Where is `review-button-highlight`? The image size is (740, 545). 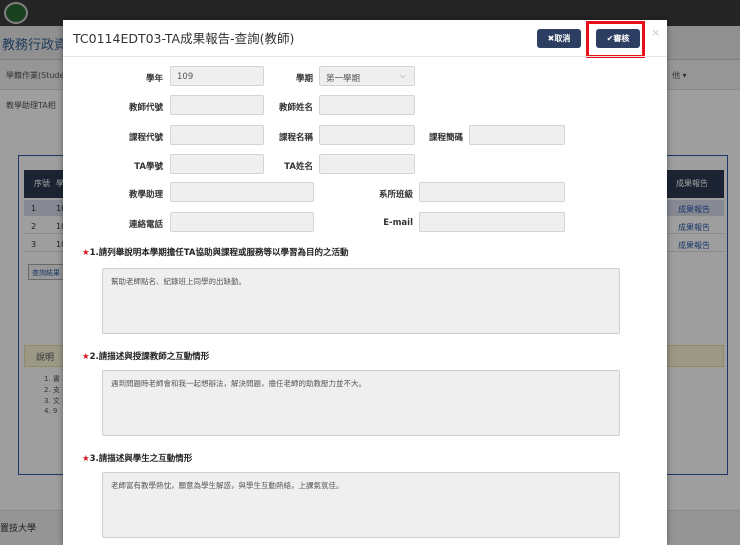
review-button-highlight is located at coordinates (615, 39).